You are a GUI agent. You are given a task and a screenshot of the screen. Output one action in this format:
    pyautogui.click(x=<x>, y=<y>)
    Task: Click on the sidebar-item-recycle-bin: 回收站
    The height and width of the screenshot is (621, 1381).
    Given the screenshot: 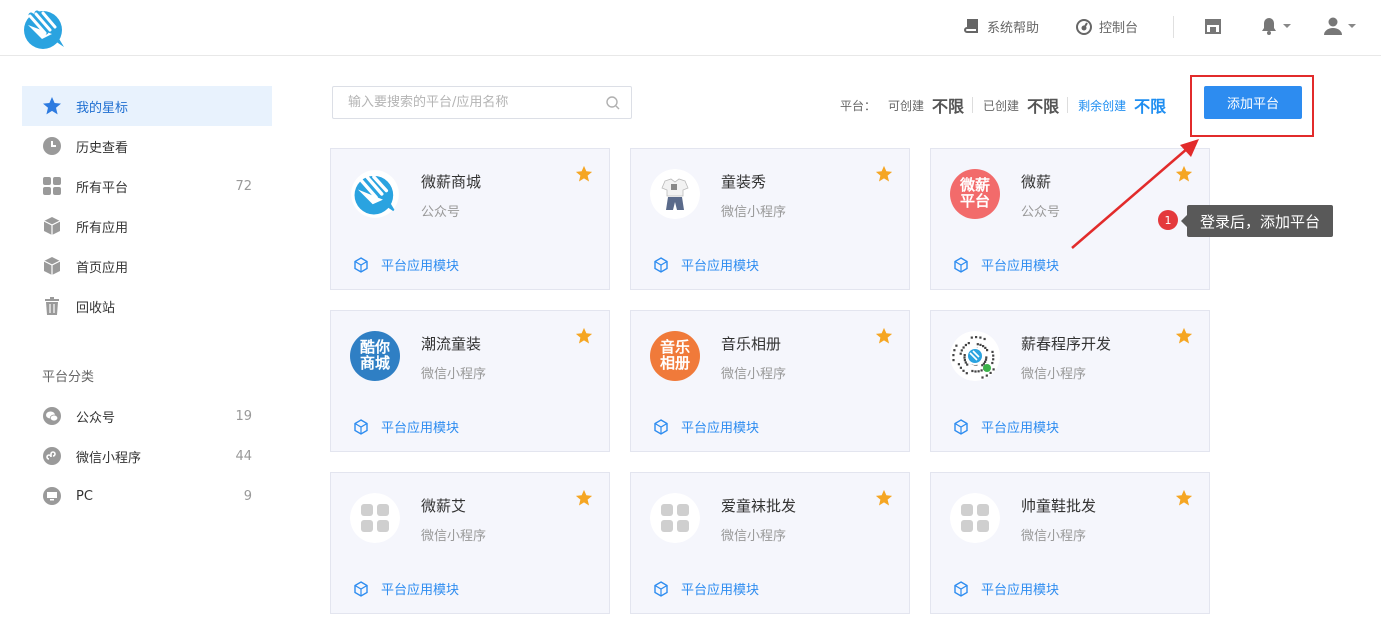 What is the action you would take?
    pyautogui.click(x=147, y=306)
    